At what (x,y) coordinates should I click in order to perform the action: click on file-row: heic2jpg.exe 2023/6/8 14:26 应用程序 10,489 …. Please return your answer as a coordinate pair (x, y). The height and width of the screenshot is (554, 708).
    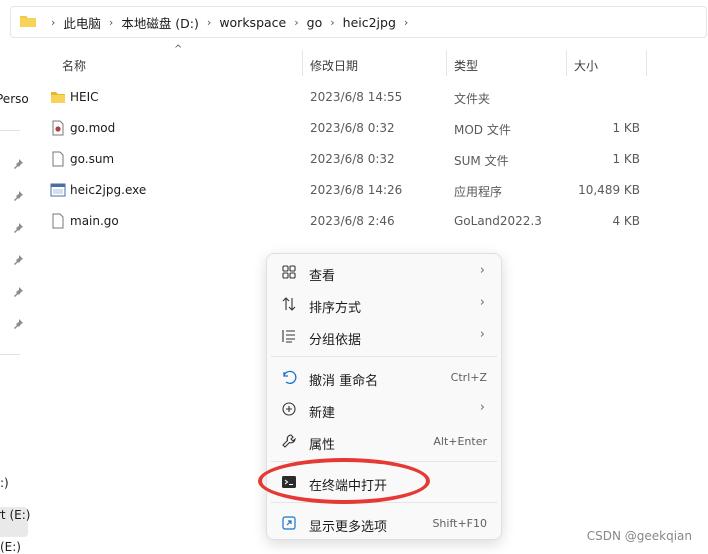
    Looking at the image, I should click on (354, 190).